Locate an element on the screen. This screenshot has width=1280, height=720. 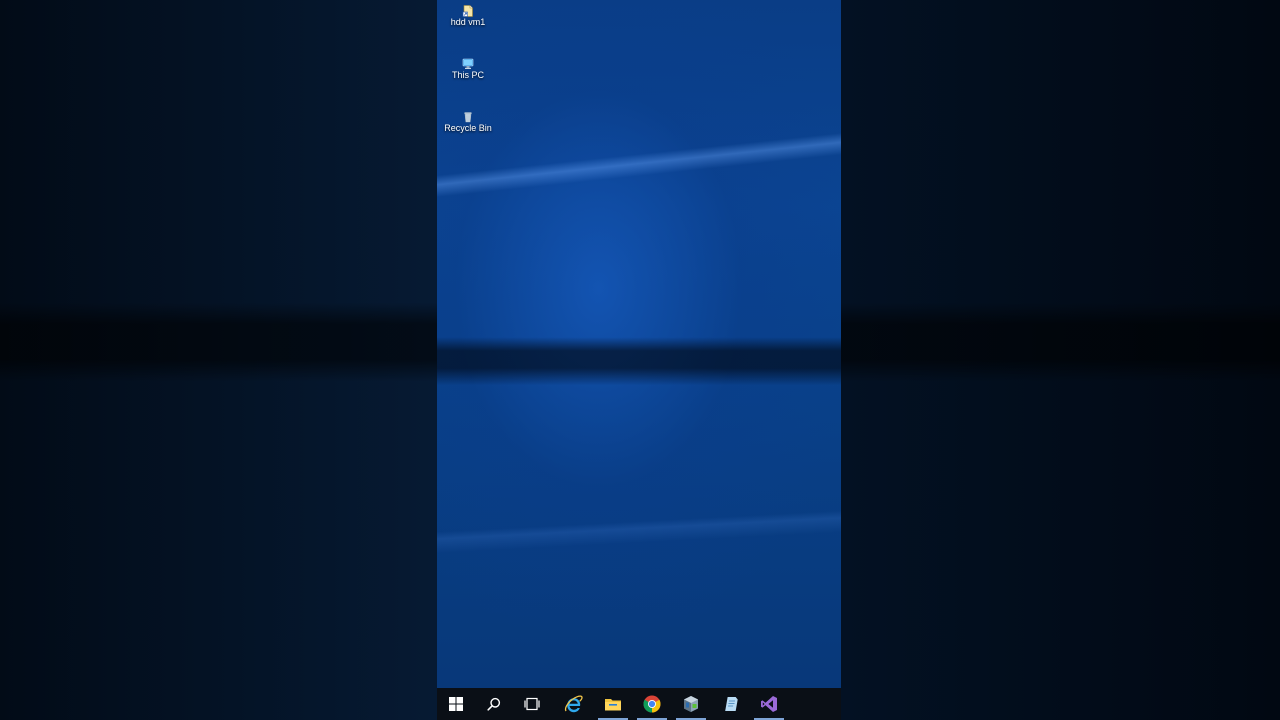
vm-box-icon is located at coordinates (691, 704).